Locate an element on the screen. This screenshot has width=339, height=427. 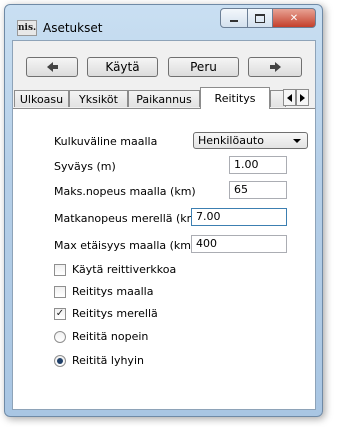
chevron-right-icon is located at coordinates (302, 97).